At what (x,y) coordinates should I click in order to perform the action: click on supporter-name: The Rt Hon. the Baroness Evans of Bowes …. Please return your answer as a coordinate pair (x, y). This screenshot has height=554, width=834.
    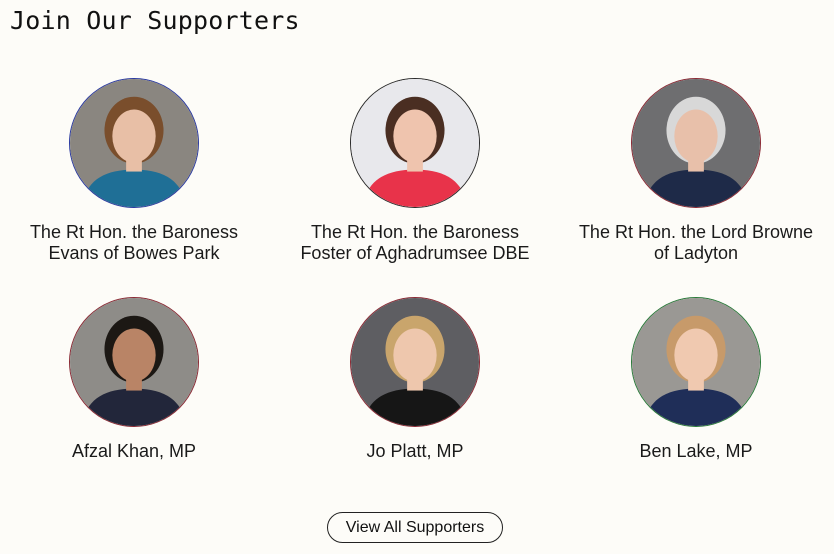
    Looking at the image, I should click on (137, 243).